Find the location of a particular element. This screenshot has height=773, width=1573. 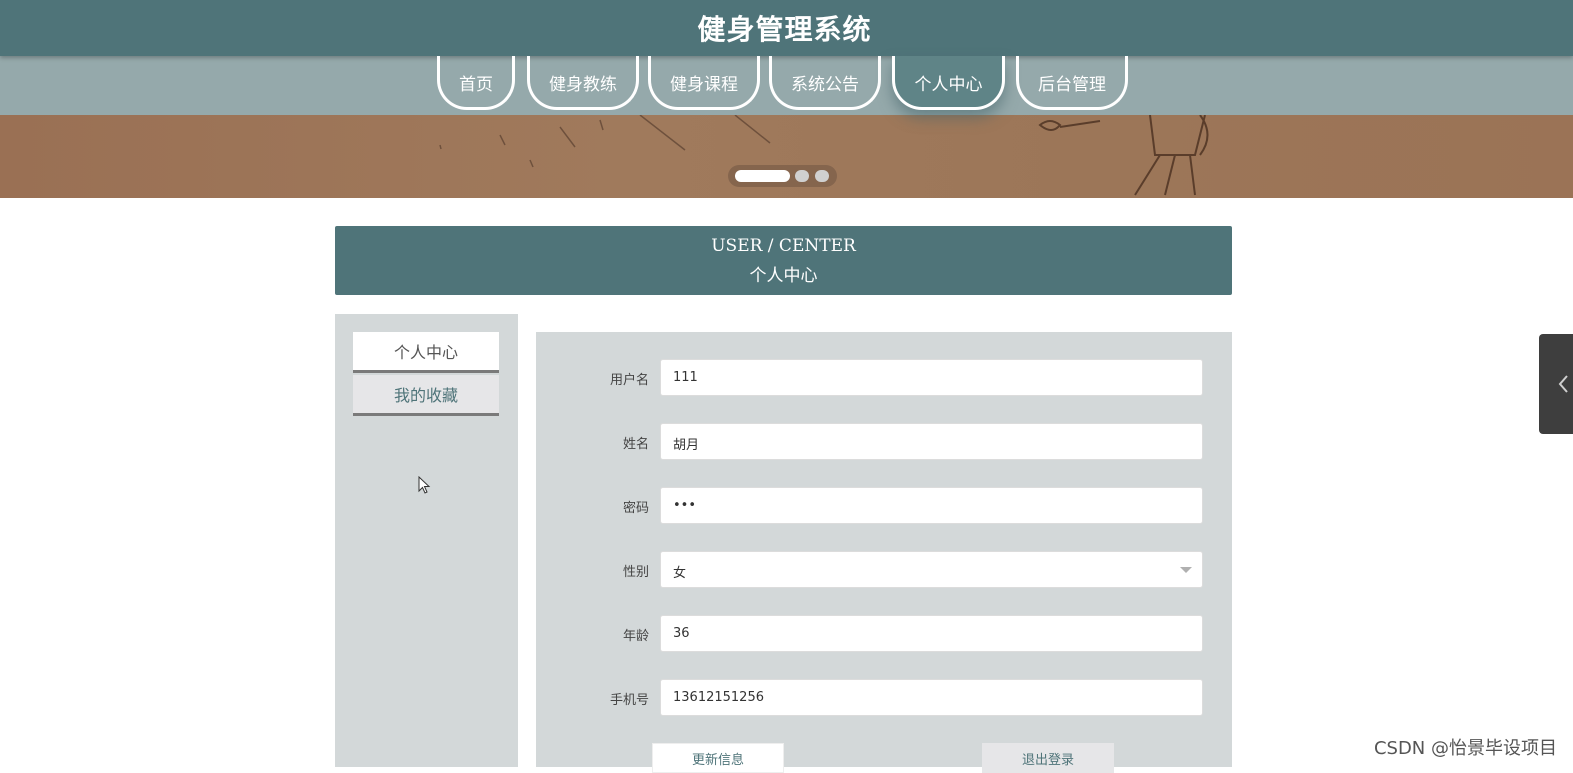

user-center-title-en: USER / CENTER is located at coordinates (783, 246).